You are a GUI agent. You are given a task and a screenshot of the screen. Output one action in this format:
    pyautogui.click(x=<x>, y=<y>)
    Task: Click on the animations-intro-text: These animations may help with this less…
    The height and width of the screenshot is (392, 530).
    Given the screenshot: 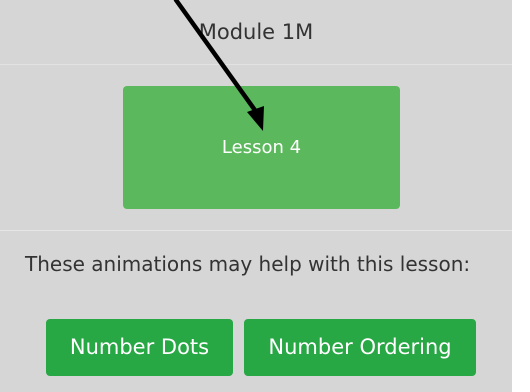 What is the action you would take?
    pyautogui.click(x=248, y=264)
    